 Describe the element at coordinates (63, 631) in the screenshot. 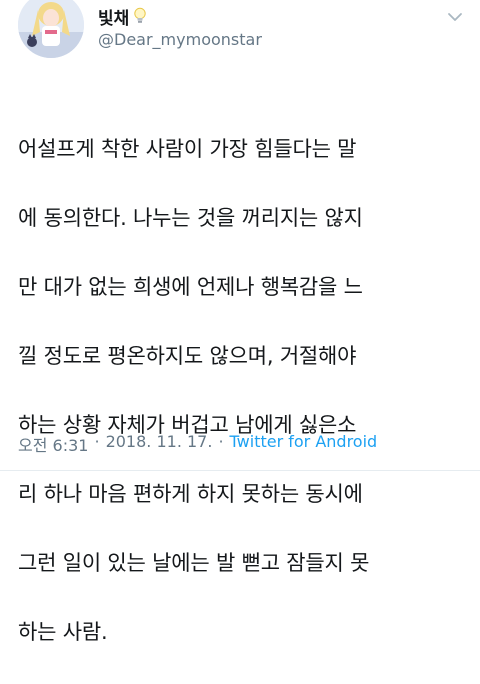

I see `tweet-line: 하는 사람.` at that location.